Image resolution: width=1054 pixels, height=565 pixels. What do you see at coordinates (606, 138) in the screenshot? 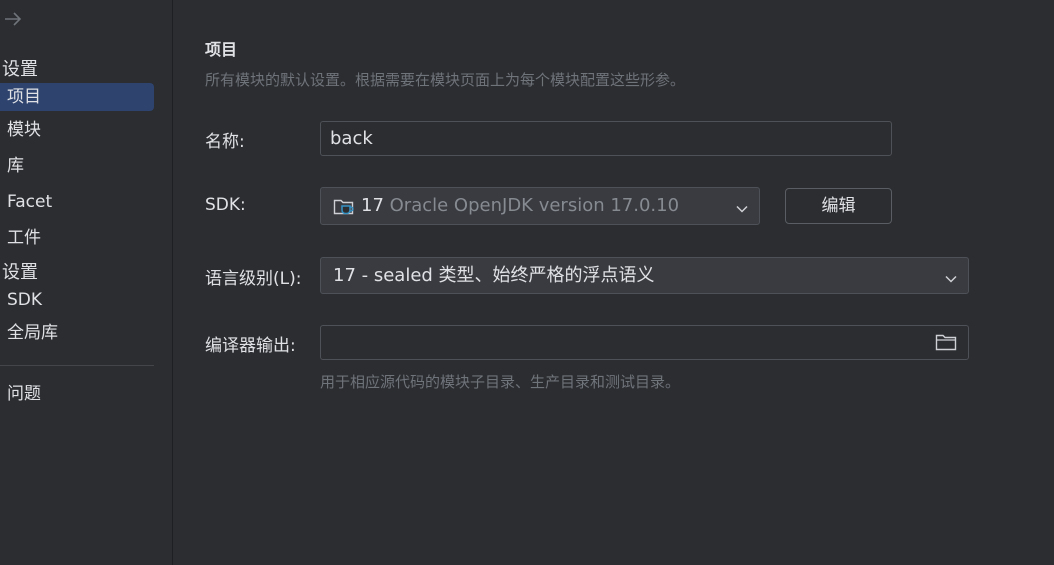
I see `name-field: back` at bounding box center [606, 138].